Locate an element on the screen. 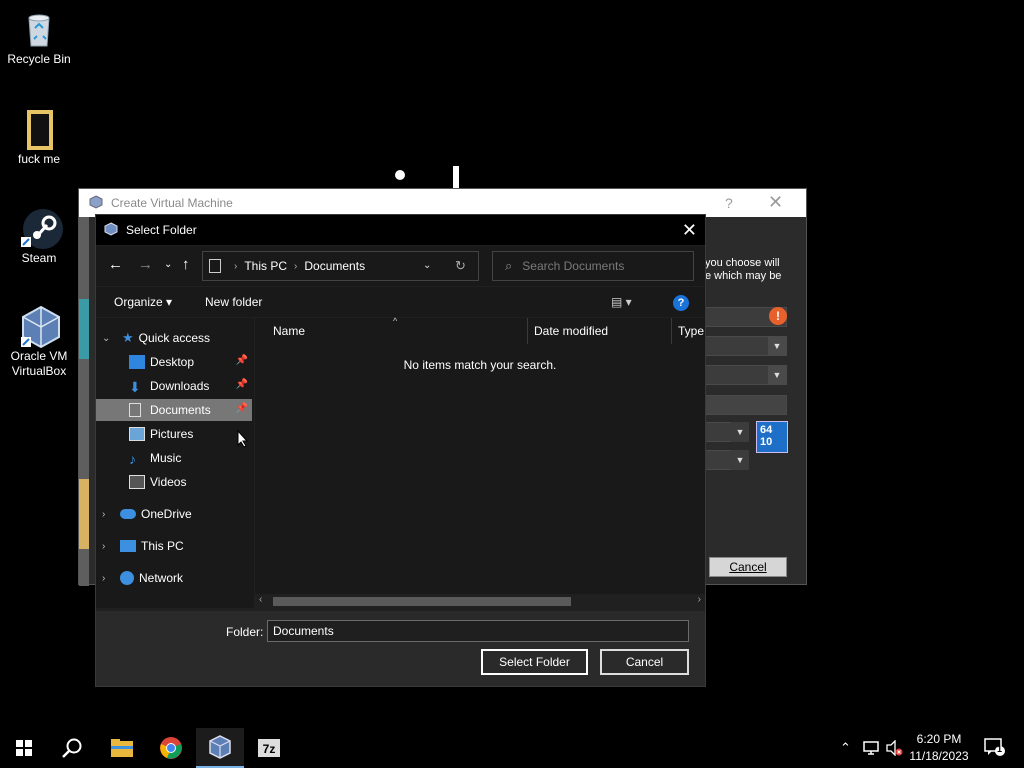 This screenshot has height=768, width=1024. nav-onedrive: › OneDrive is located at coordinates (174, 514).